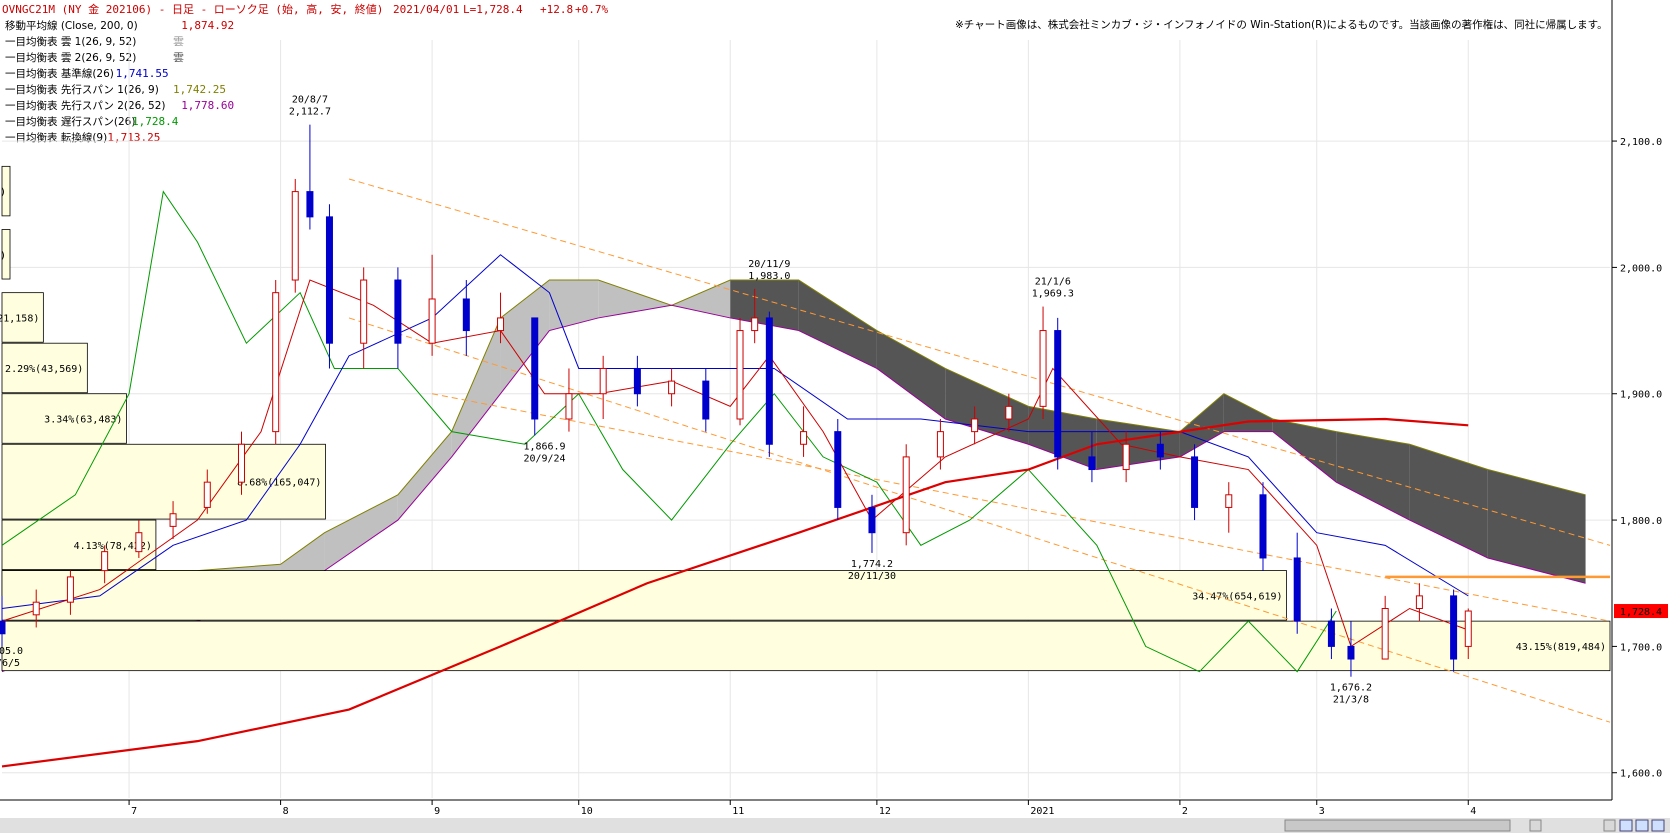  Describe the element at coordinates (1473, 811) in the screenshot. I see `x-tick-label: 4` at that location.